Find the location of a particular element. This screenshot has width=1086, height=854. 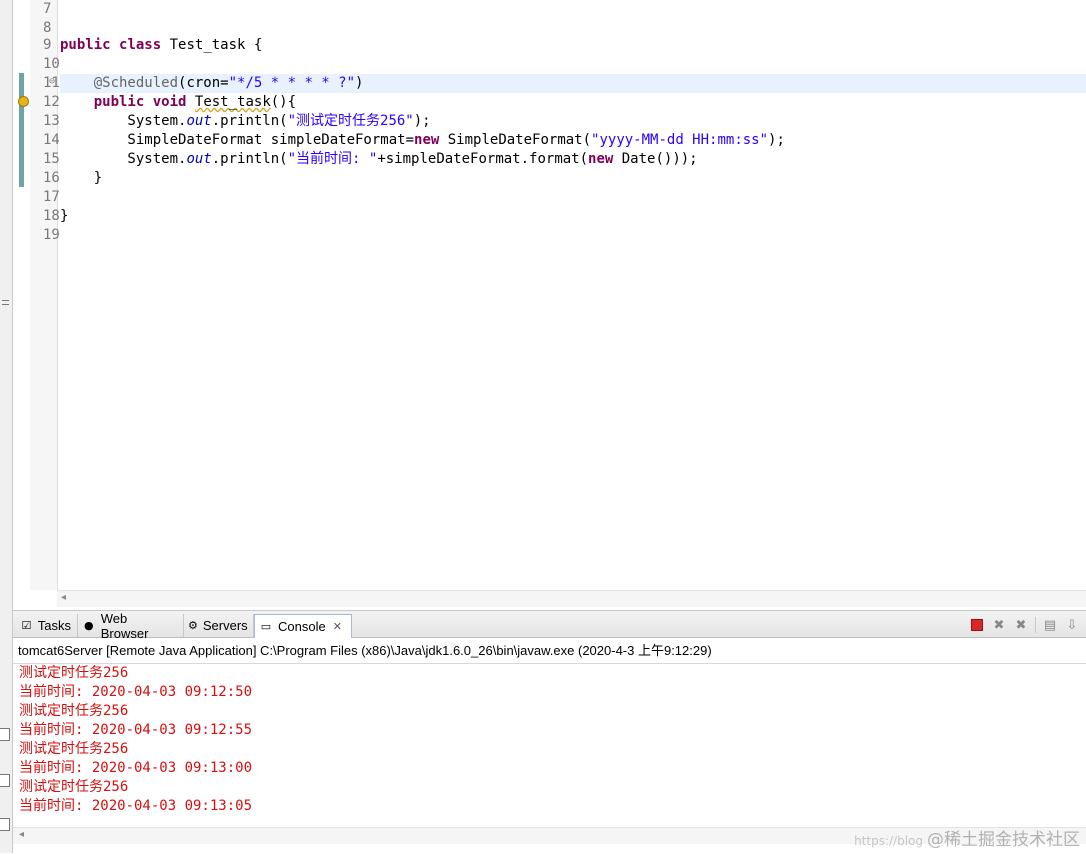

warning-icon is located at coordinates (23, 101).